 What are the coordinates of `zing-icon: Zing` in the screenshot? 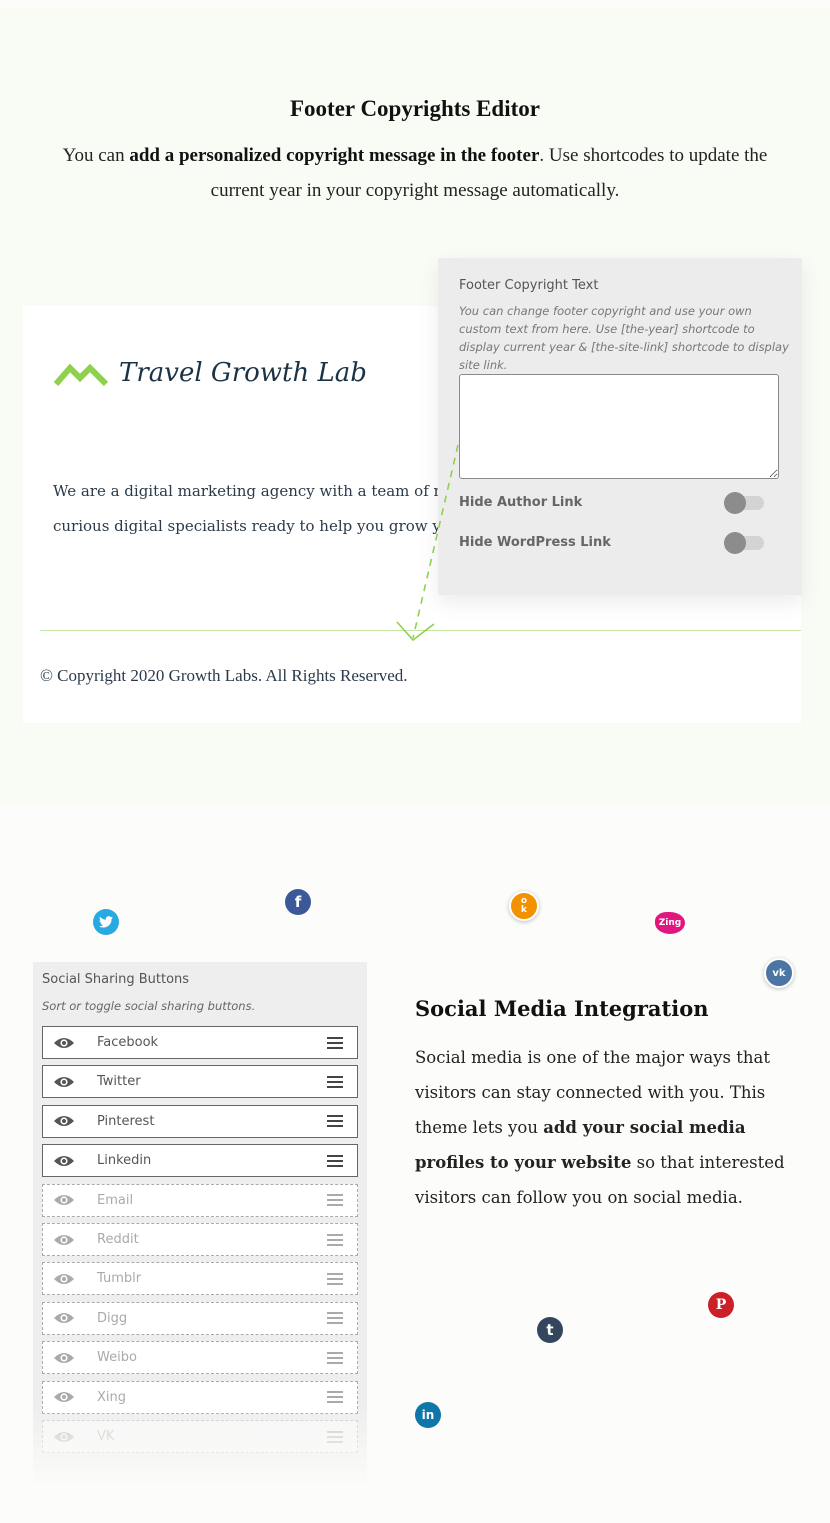 It's located at (670, 923).